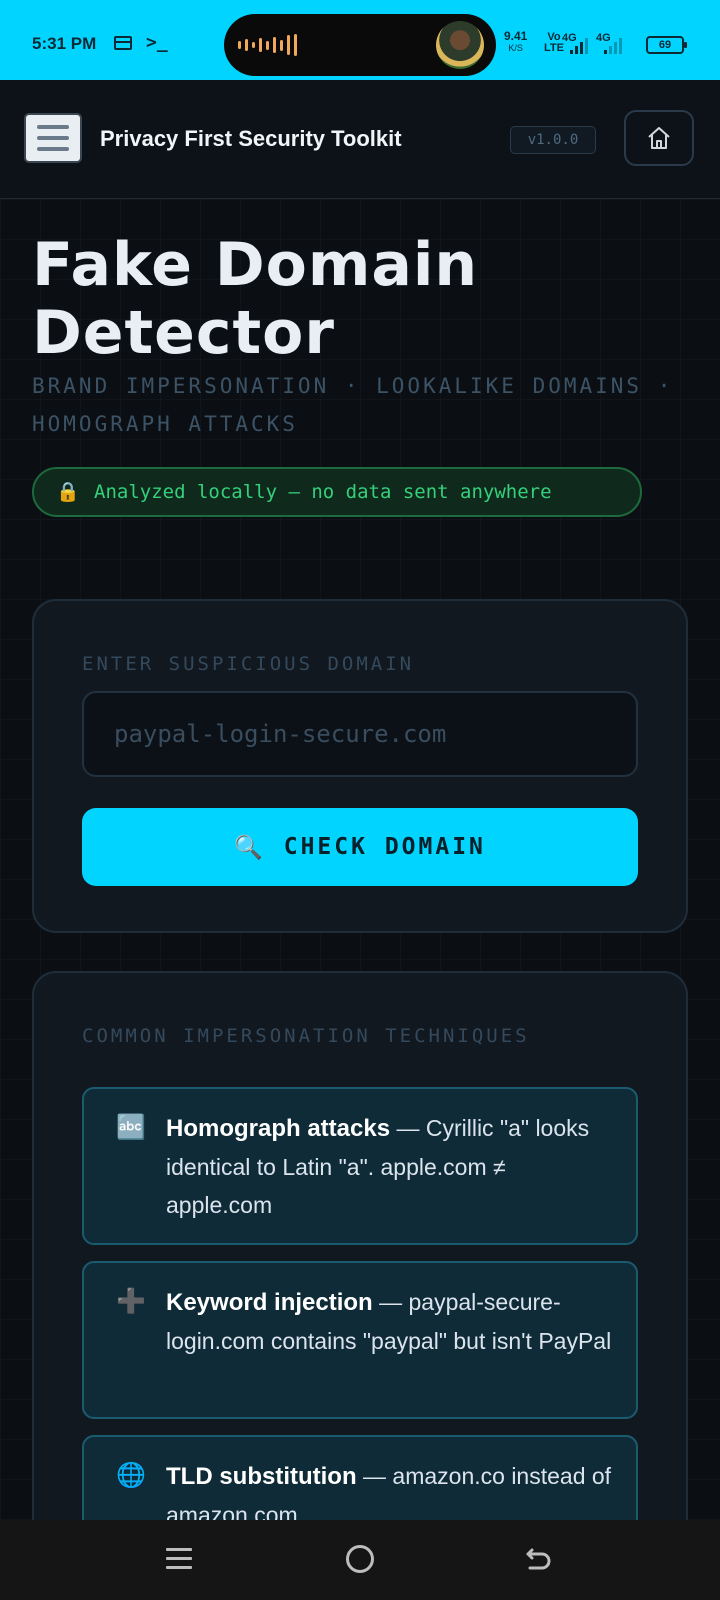 The height and width of the screenshot is (1600, 720). I want to click on app-header: Privacy First Security Toolkit v1.0.0, so click(360, 139).